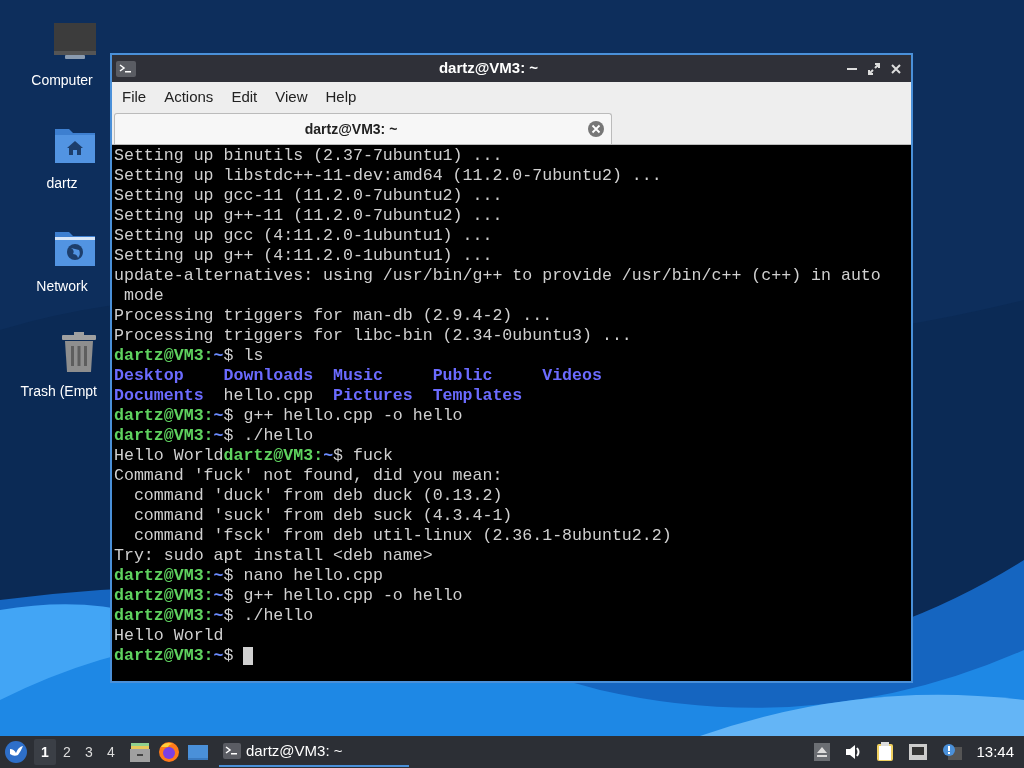  What do you see at coordinates (16, 752) in the screenshot?
I see `app-menu-icon` at bounding box center [16, 752].